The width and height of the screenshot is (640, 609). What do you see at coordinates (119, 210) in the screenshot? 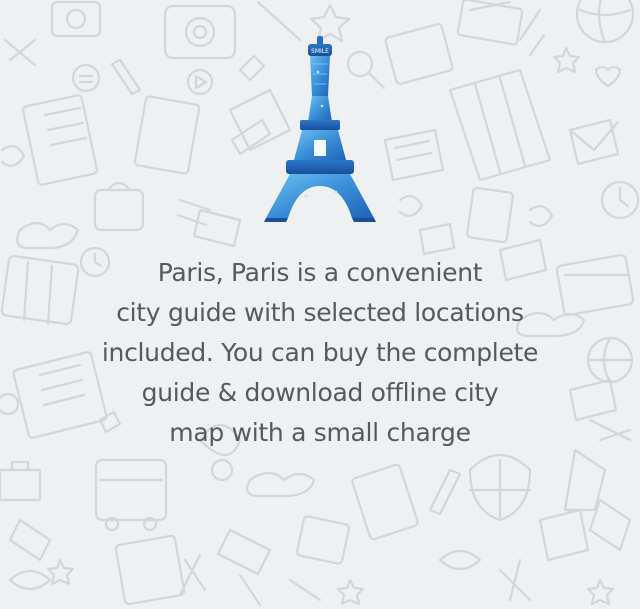
I see `bag-doodle-icon` at bounding box center [119, 210].